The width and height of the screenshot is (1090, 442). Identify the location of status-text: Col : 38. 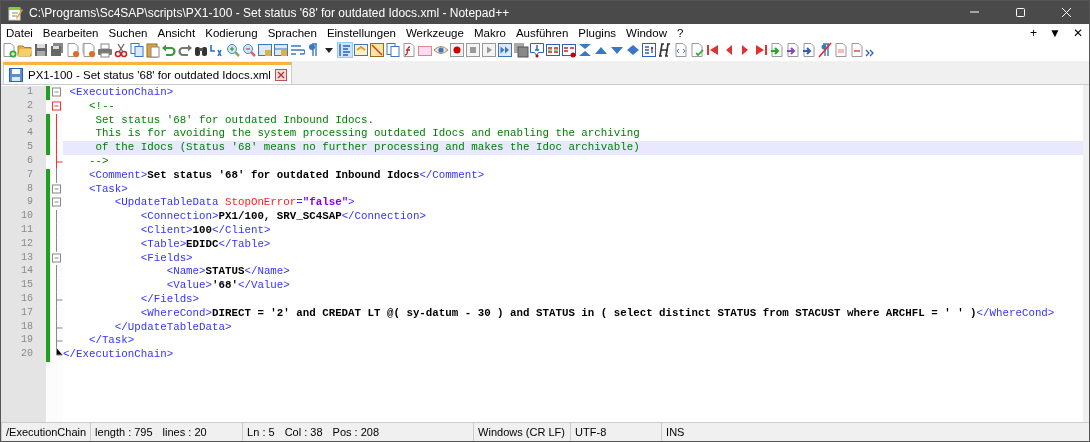
(303, 432).